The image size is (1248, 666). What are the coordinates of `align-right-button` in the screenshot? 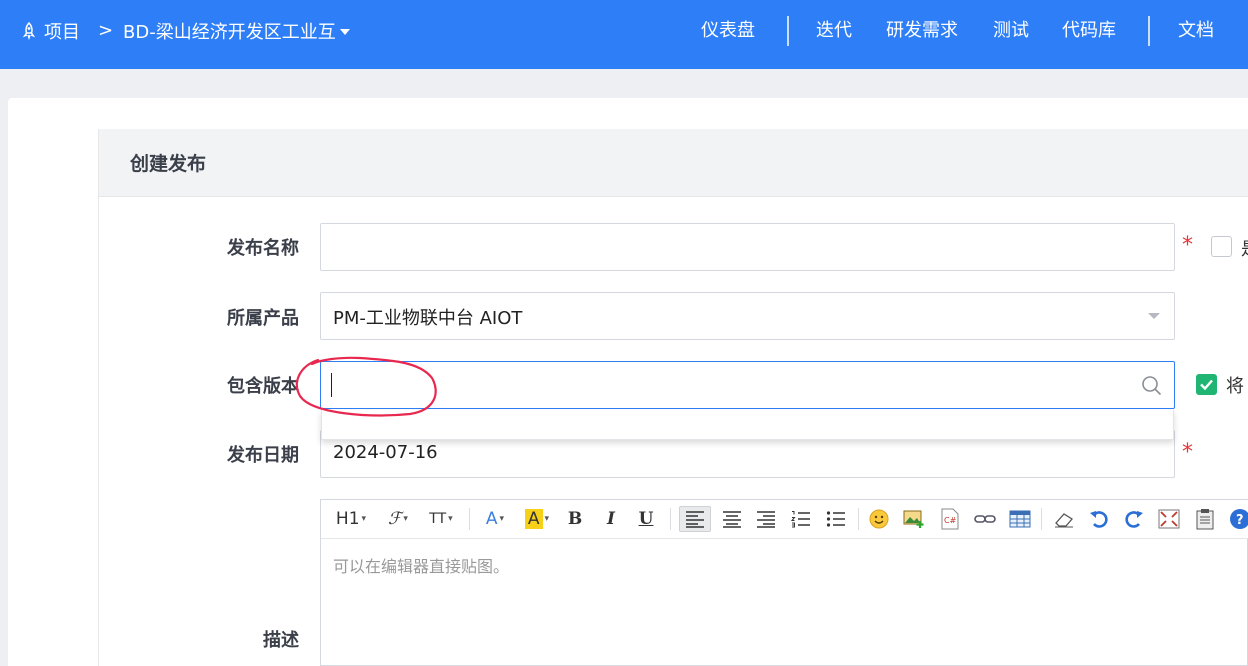 It's located at (766, 519).